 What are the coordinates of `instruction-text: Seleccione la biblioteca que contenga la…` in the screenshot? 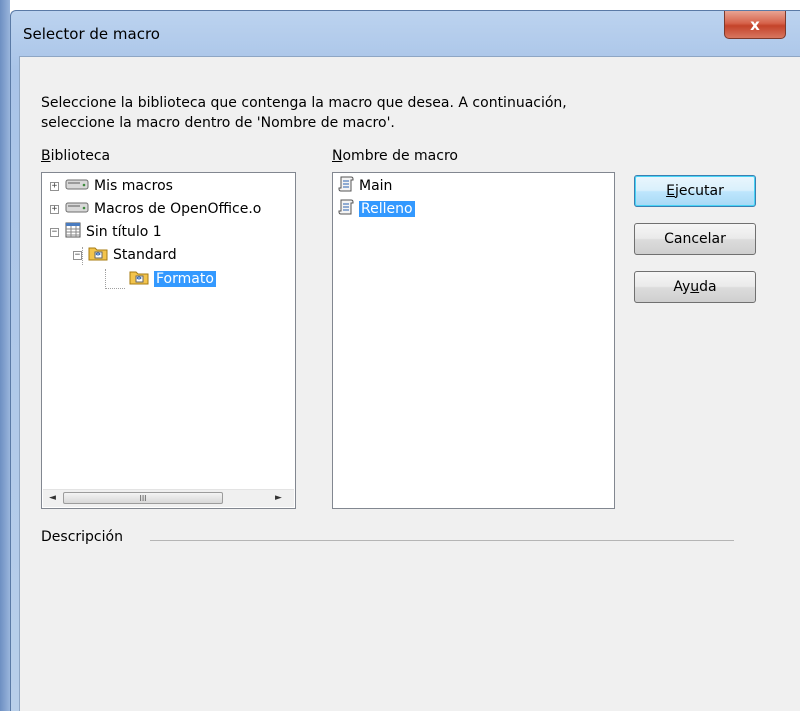 It's located at (304, 113).